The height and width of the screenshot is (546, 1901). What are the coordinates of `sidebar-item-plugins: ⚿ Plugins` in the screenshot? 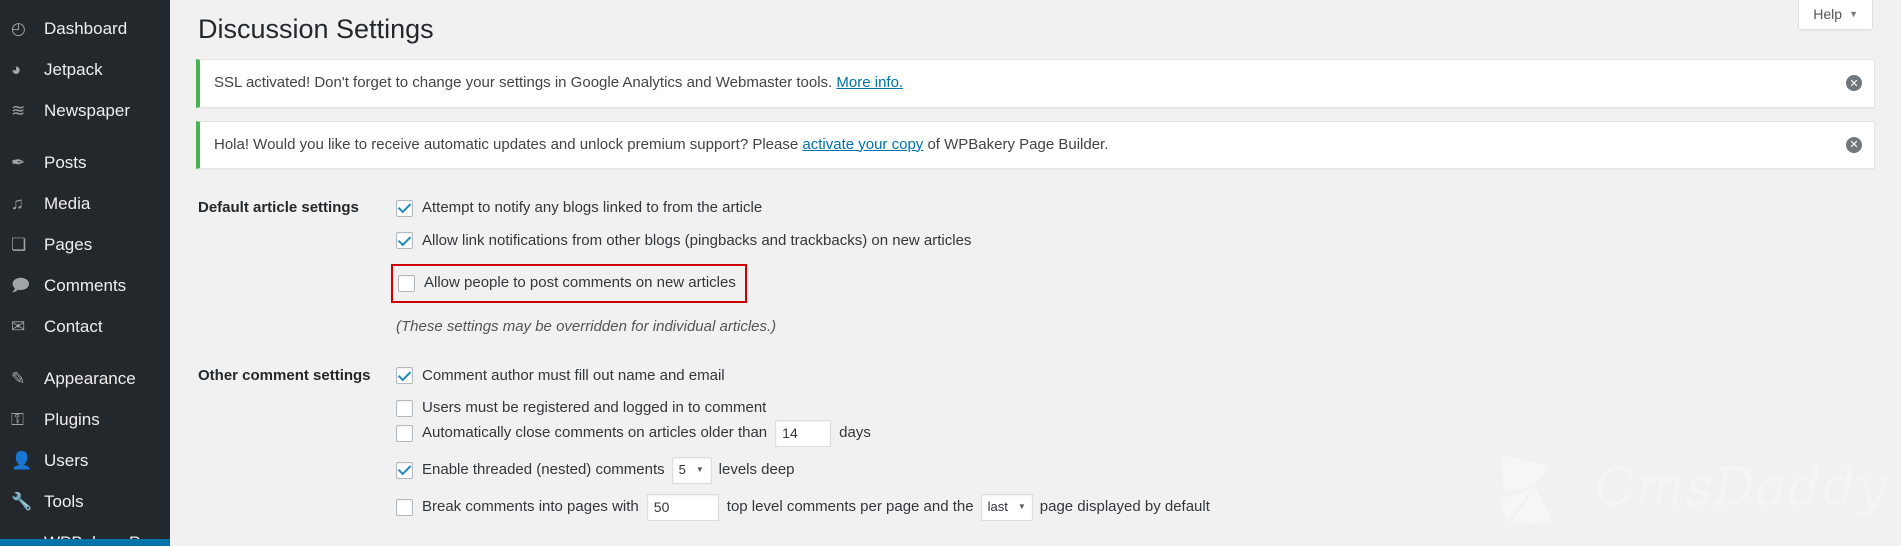 It's located at (85, 419).